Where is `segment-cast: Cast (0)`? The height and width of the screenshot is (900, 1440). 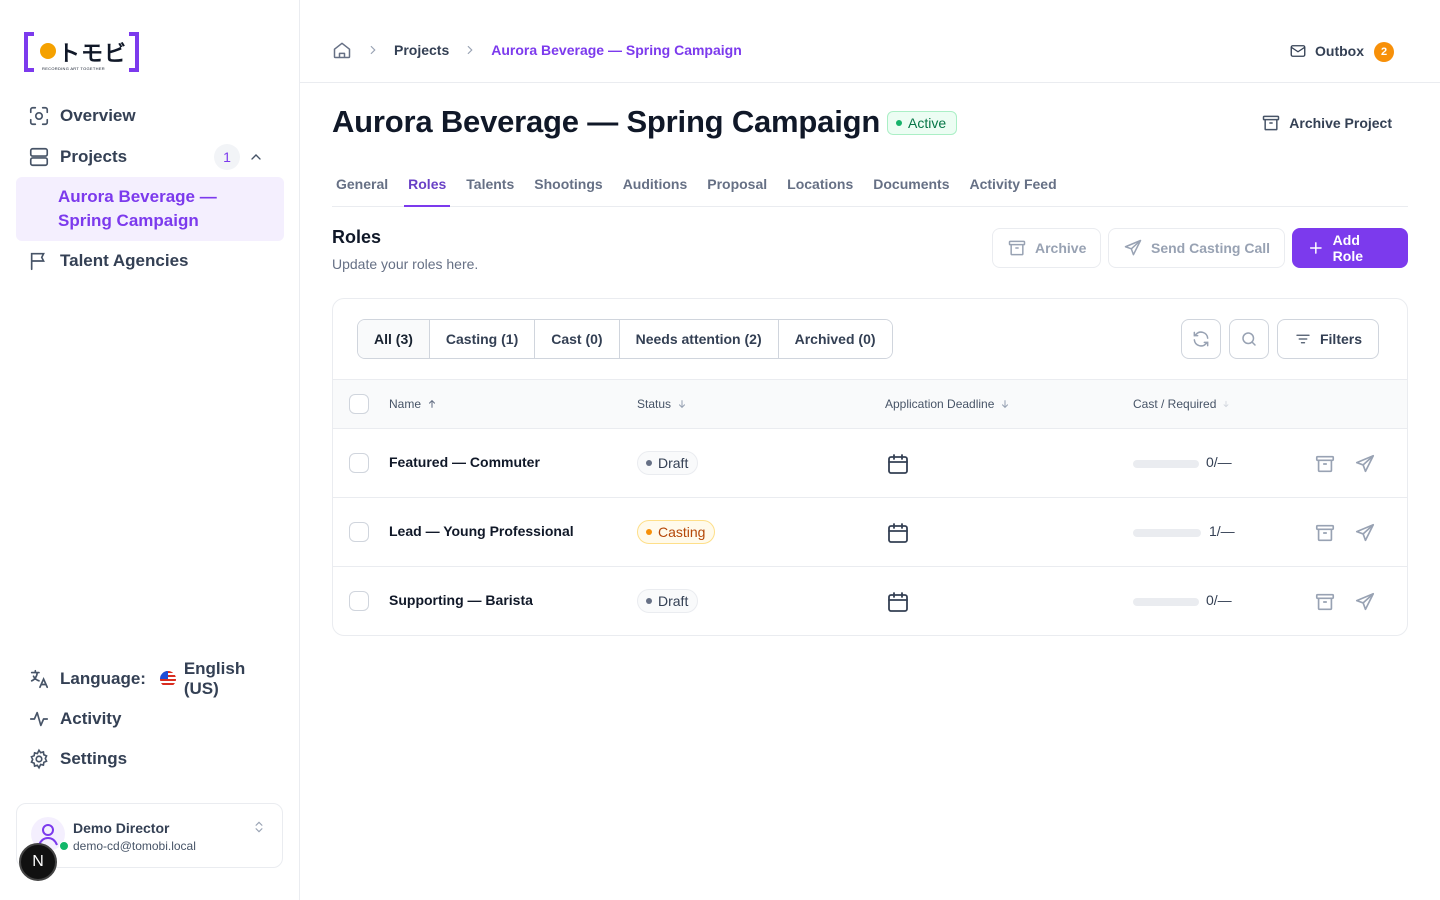
segment-cast: Cast (0) is located at coordinates (577, 339).